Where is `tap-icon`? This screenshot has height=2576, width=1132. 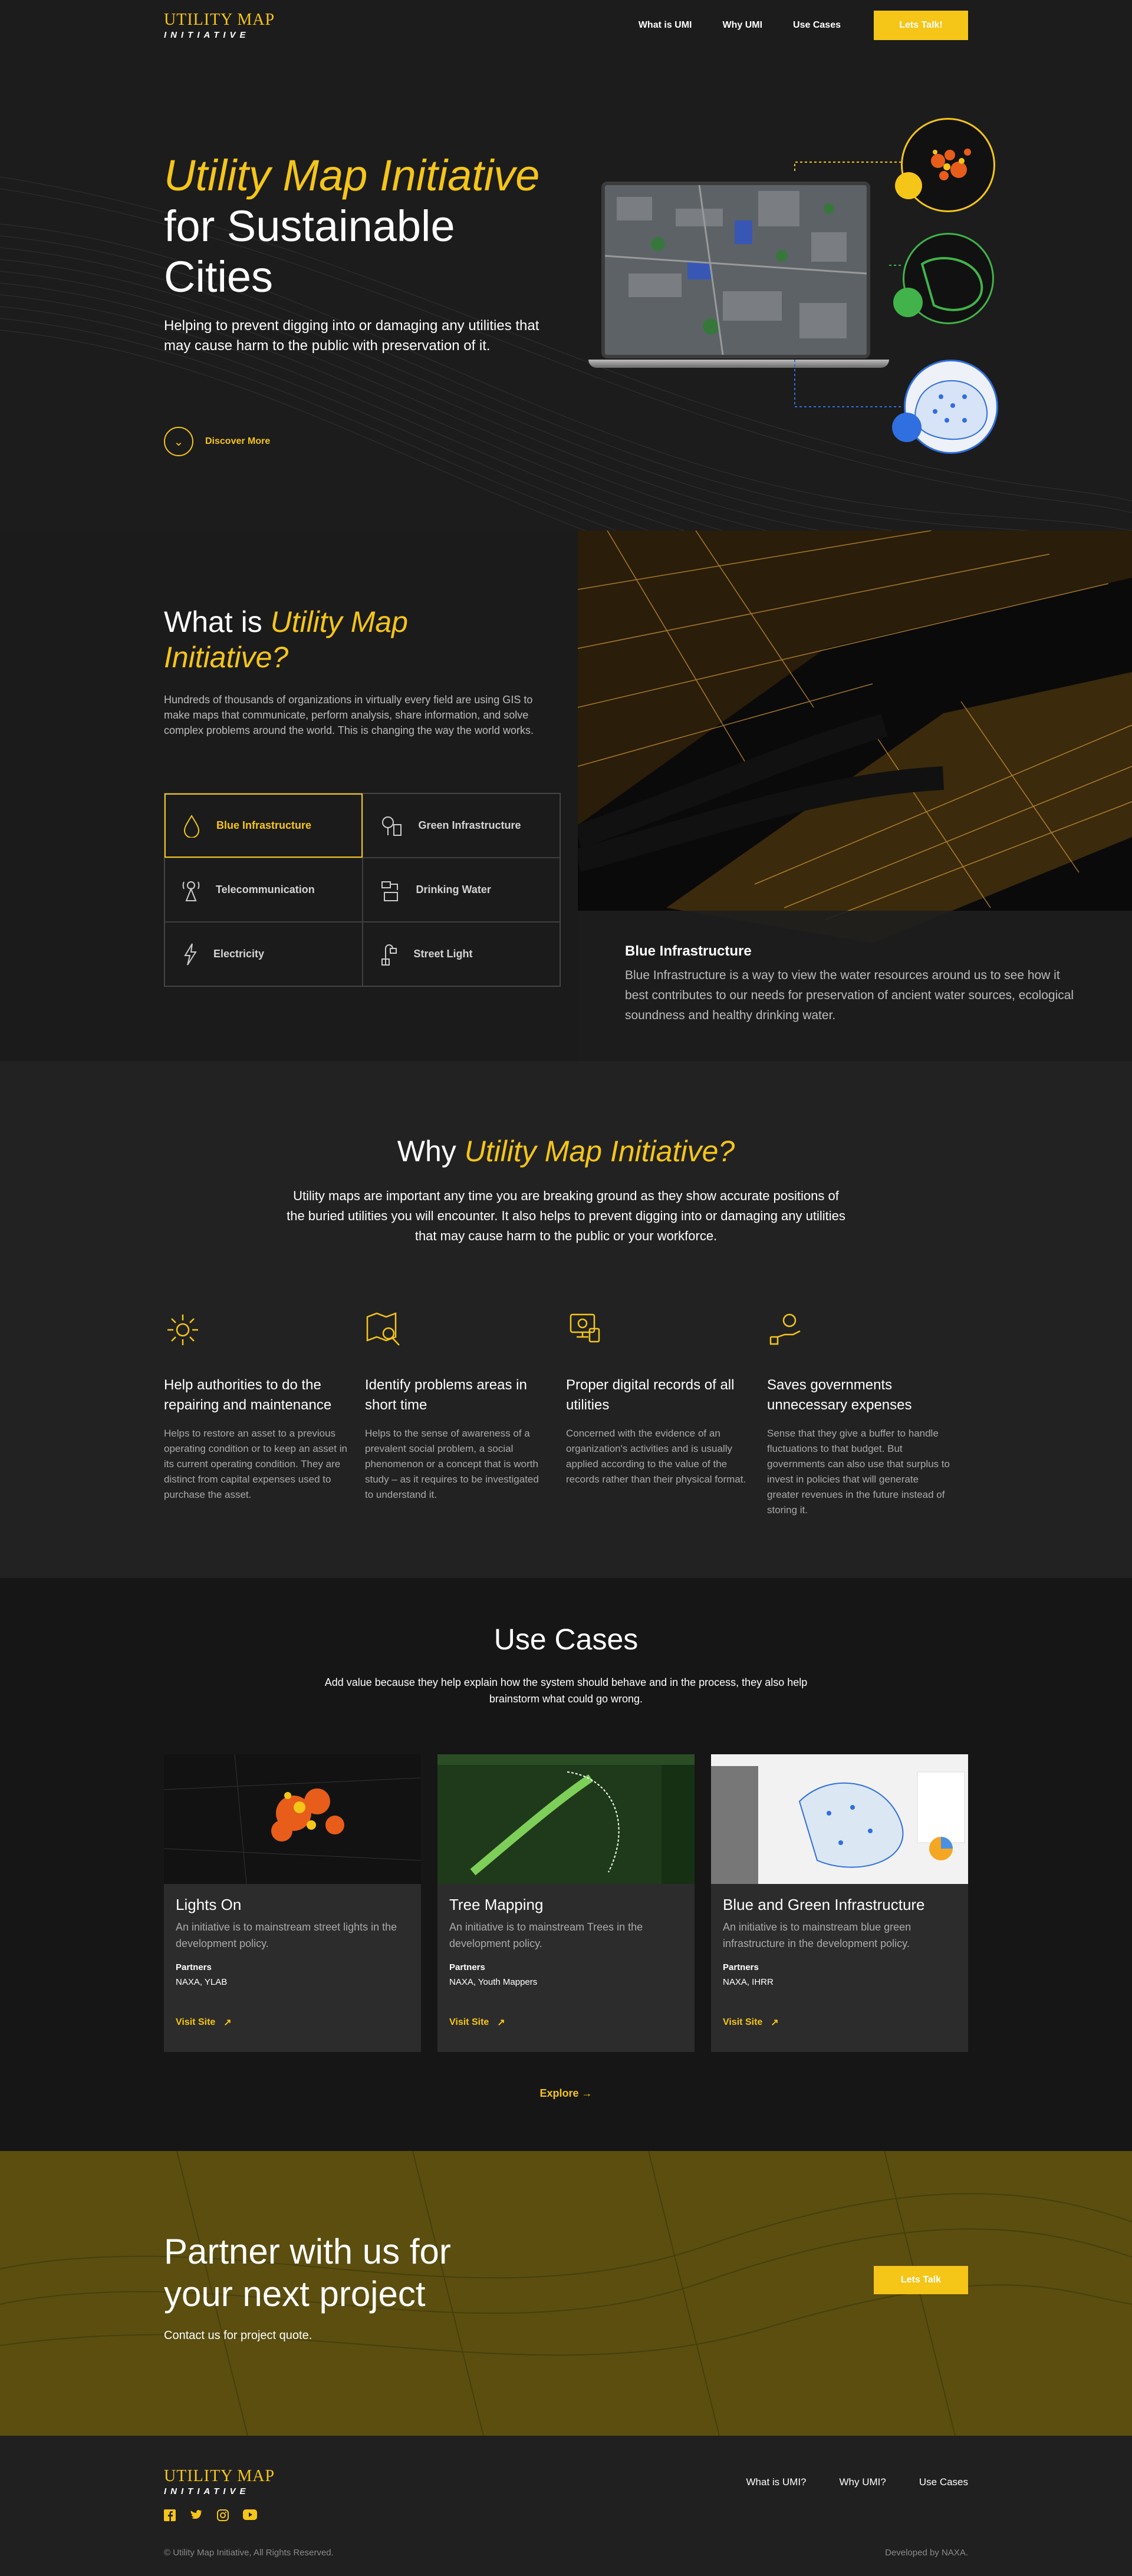
tap-icon is located at coordinates (390, 891).